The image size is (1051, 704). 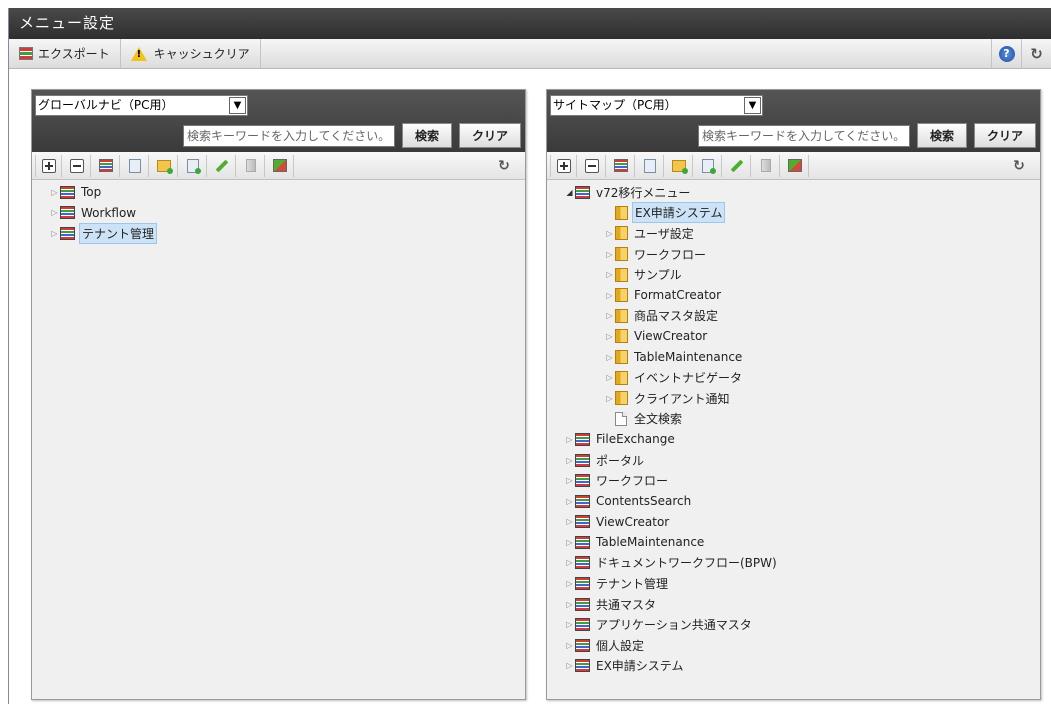 I want to click on tree-node-label: FormatCreator, so click(x=678, y=295).